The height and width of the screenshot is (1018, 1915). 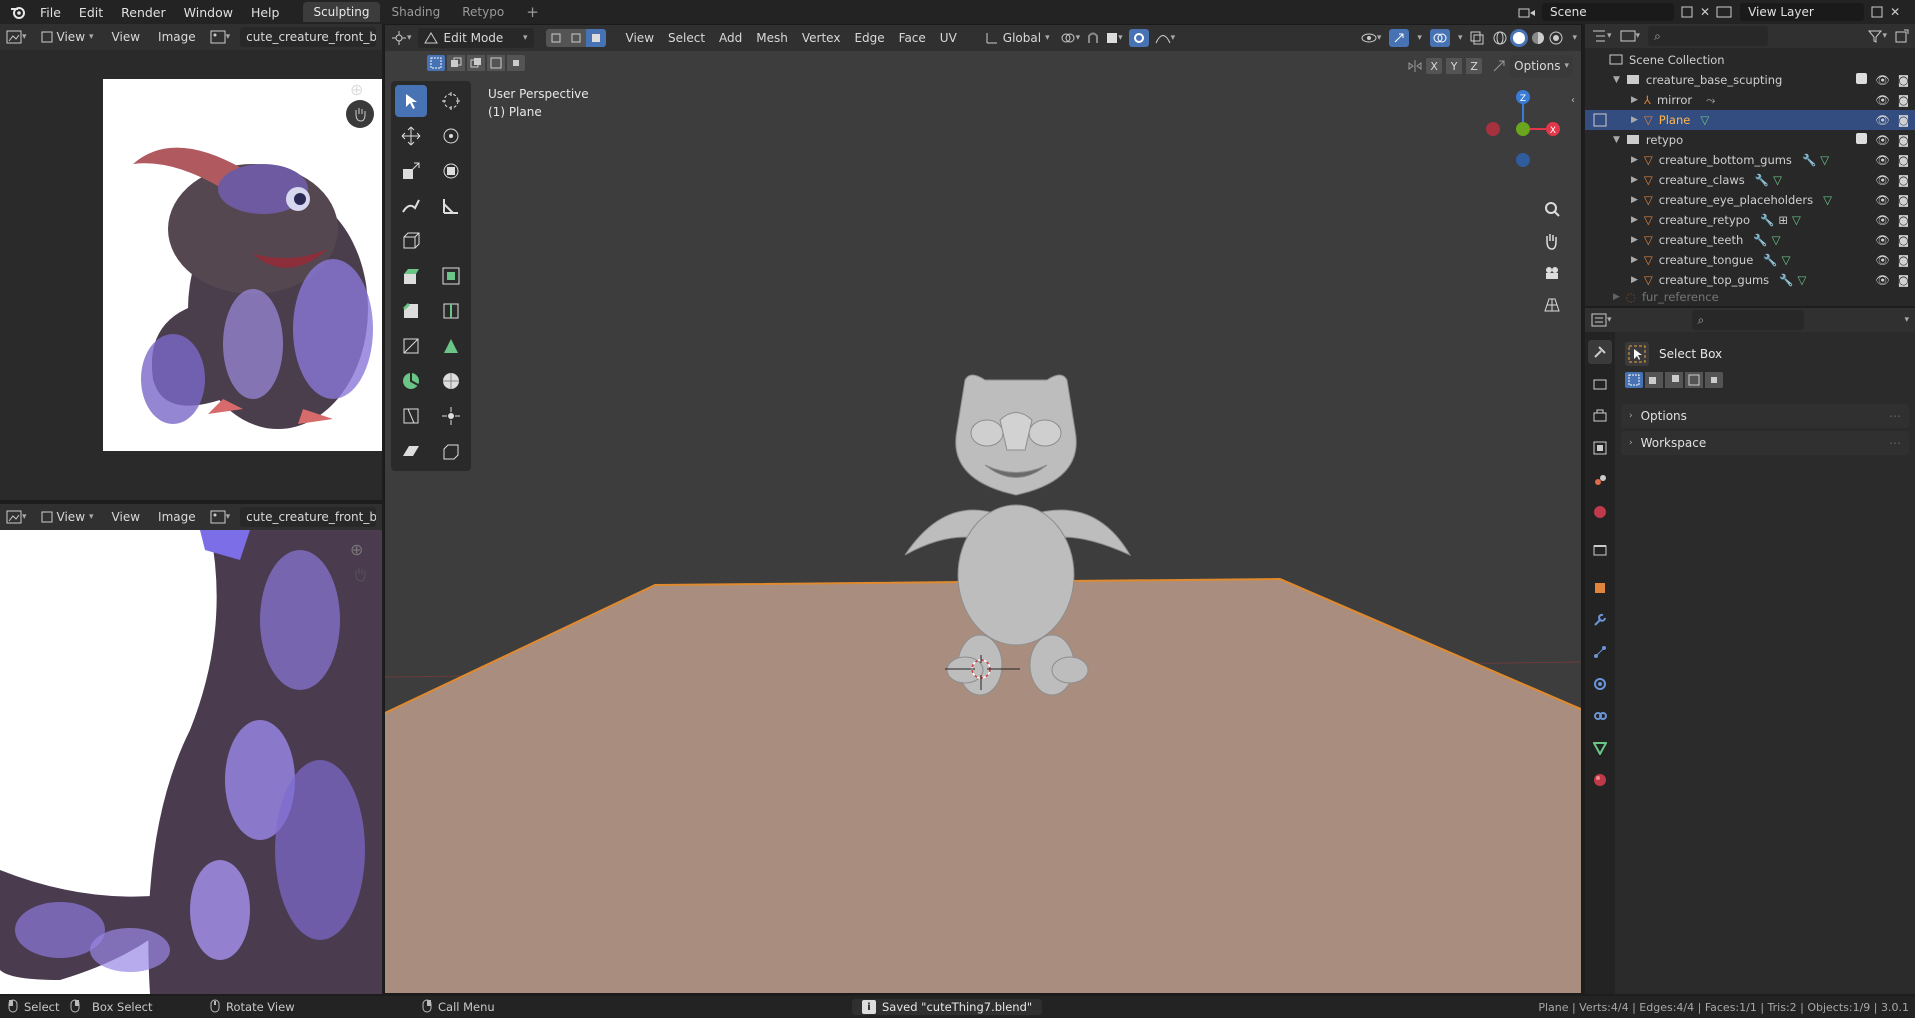 What do you see at coordinates (1600, 480) in the screenshot?
I see `scene-tab-icon` at bounding box center [1600, 480].